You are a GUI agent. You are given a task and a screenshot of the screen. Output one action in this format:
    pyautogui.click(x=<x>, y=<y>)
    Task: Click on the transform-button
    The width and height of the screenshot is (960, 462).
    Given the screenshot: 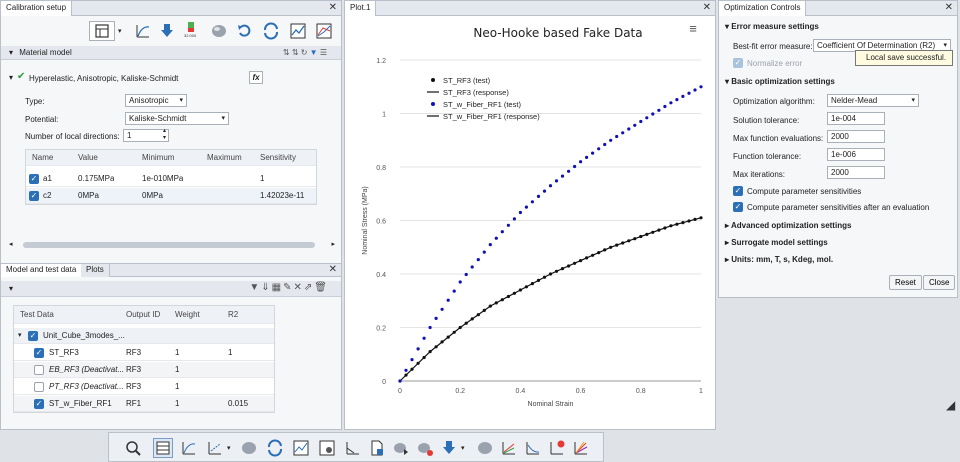 What is the action you would take?
    pyautogui.click(x=215, y=448)
    